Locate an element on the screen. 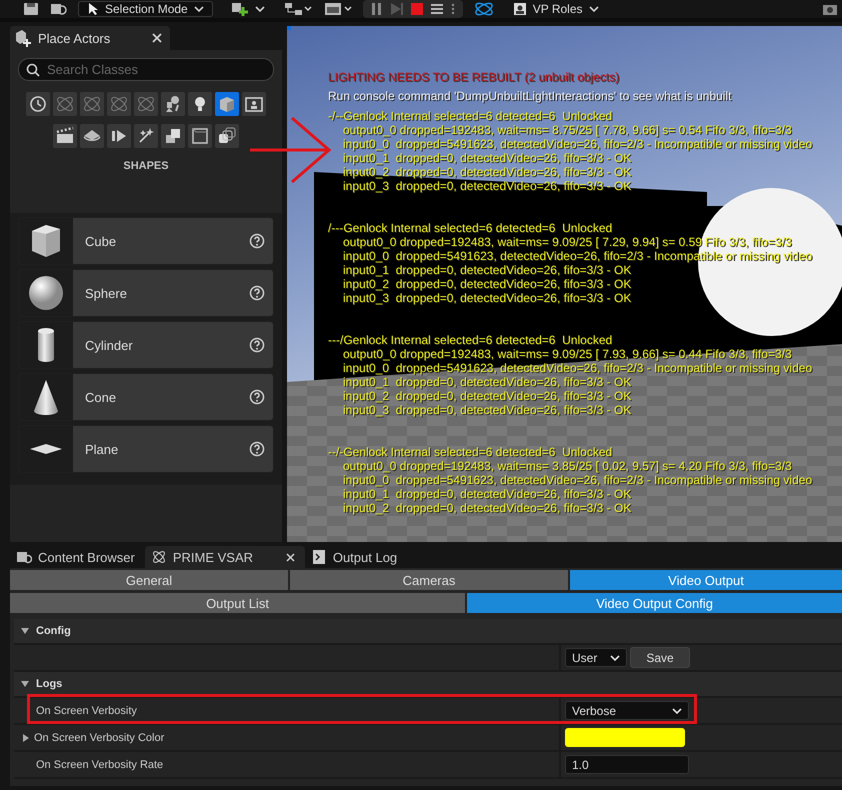 Image resolution: width=842 pixels, height=790 pixels. search-icon is located at coordinates (33, 70).